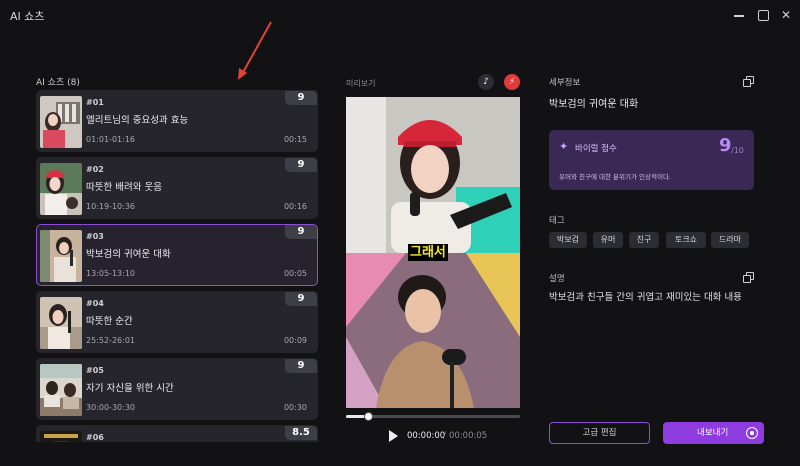  Describe the element at coordinates (177, 389) in the screenshot. I see `list-item-clip-05: #05 자기 자신을 위한 시간 30:00-30:30 00:30 9` at that location.